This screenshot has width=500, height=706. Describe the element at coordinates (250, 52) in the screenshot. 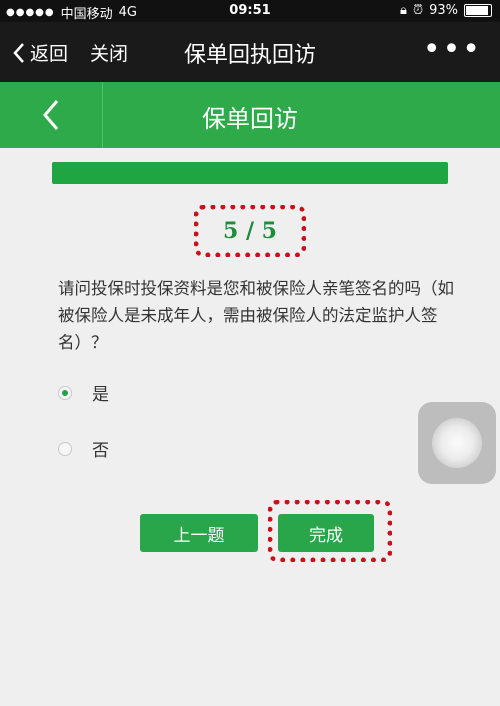

I see `nav-bar: 返回 关闭 保单回执回访 •••` at that location.